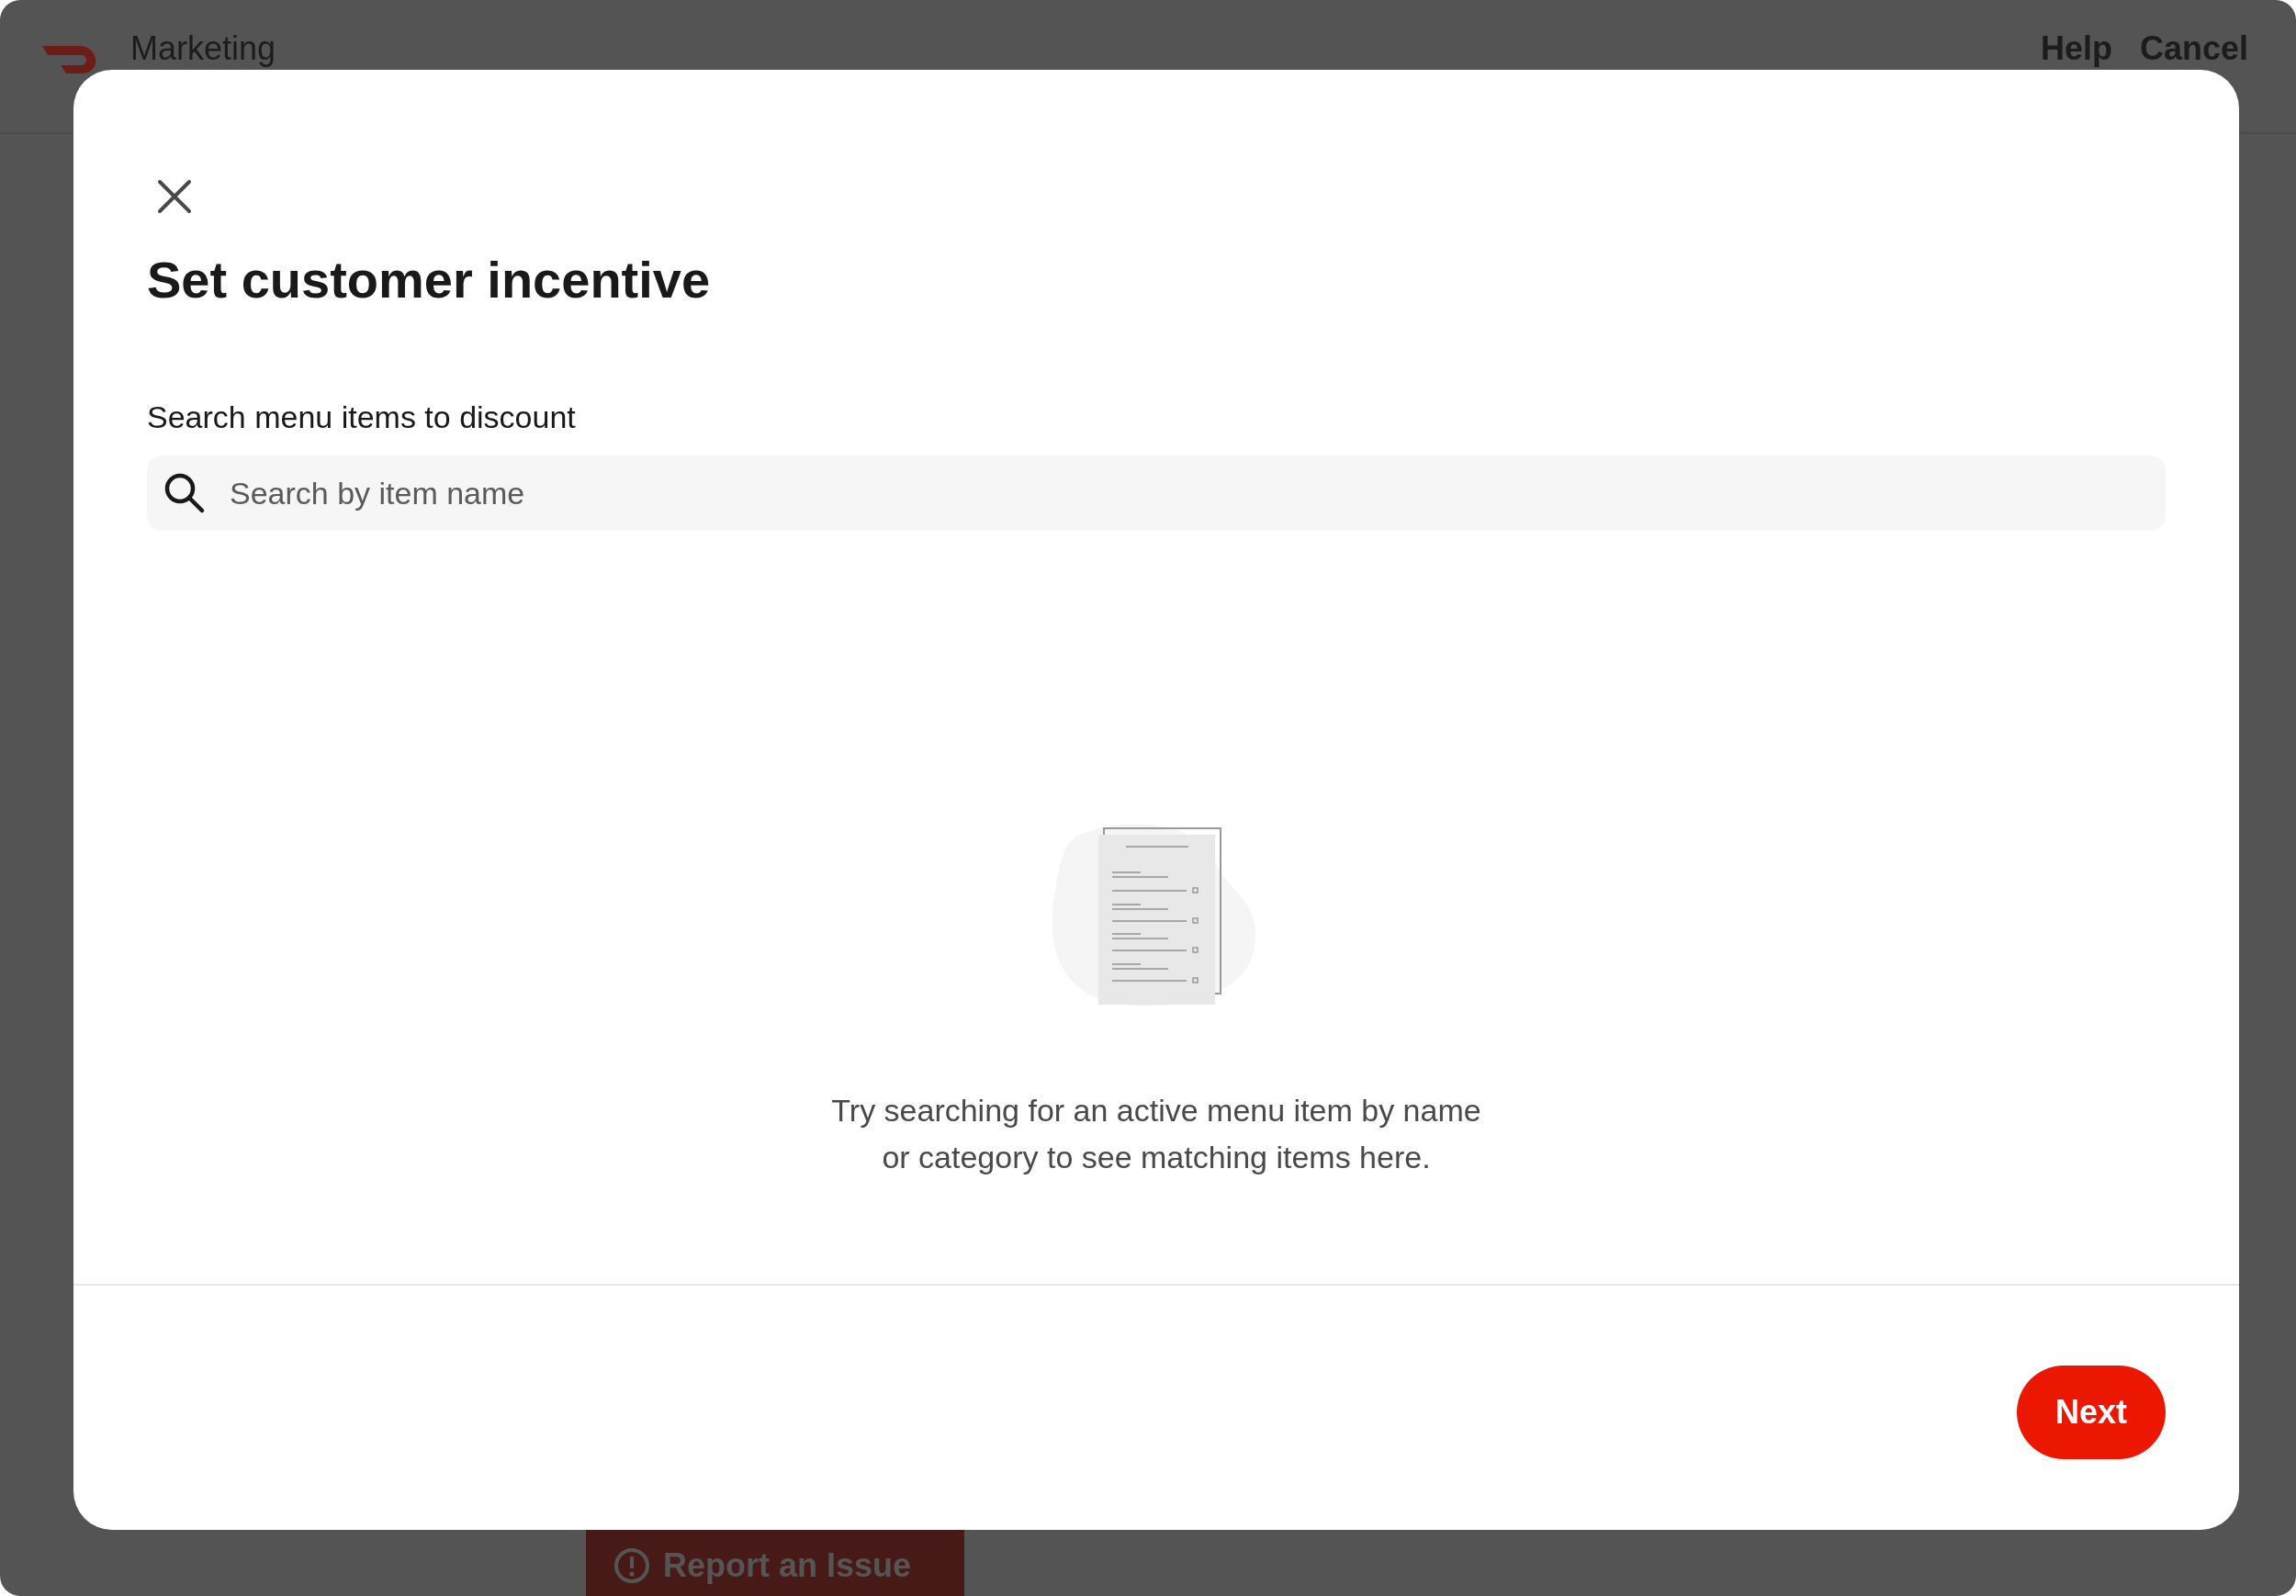  What do you see at coordinates (775, 1563) in the screenshot?
I see `report-issue-button: Report an Issue` at bounding box center [775, 1563].